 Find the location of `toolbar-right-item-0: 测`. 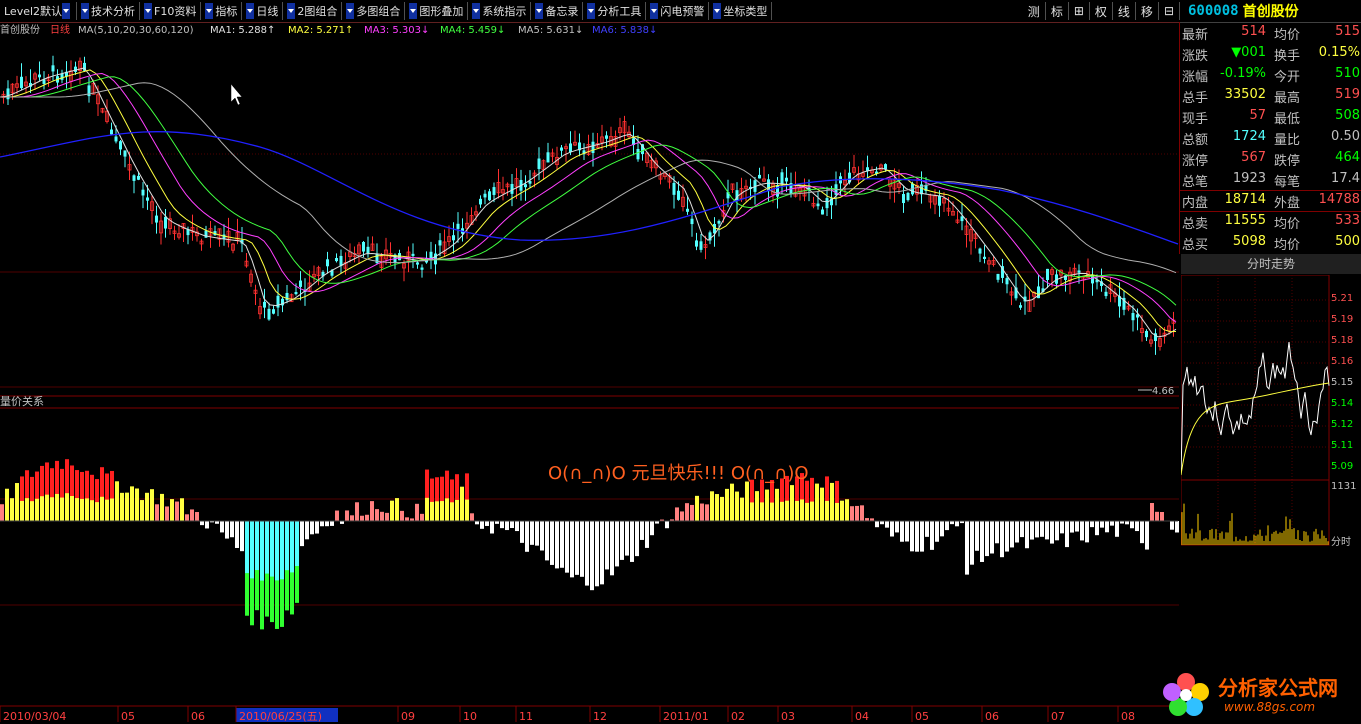

toolbar-right-item-0: 测 is located at coordinates (1034, 11).